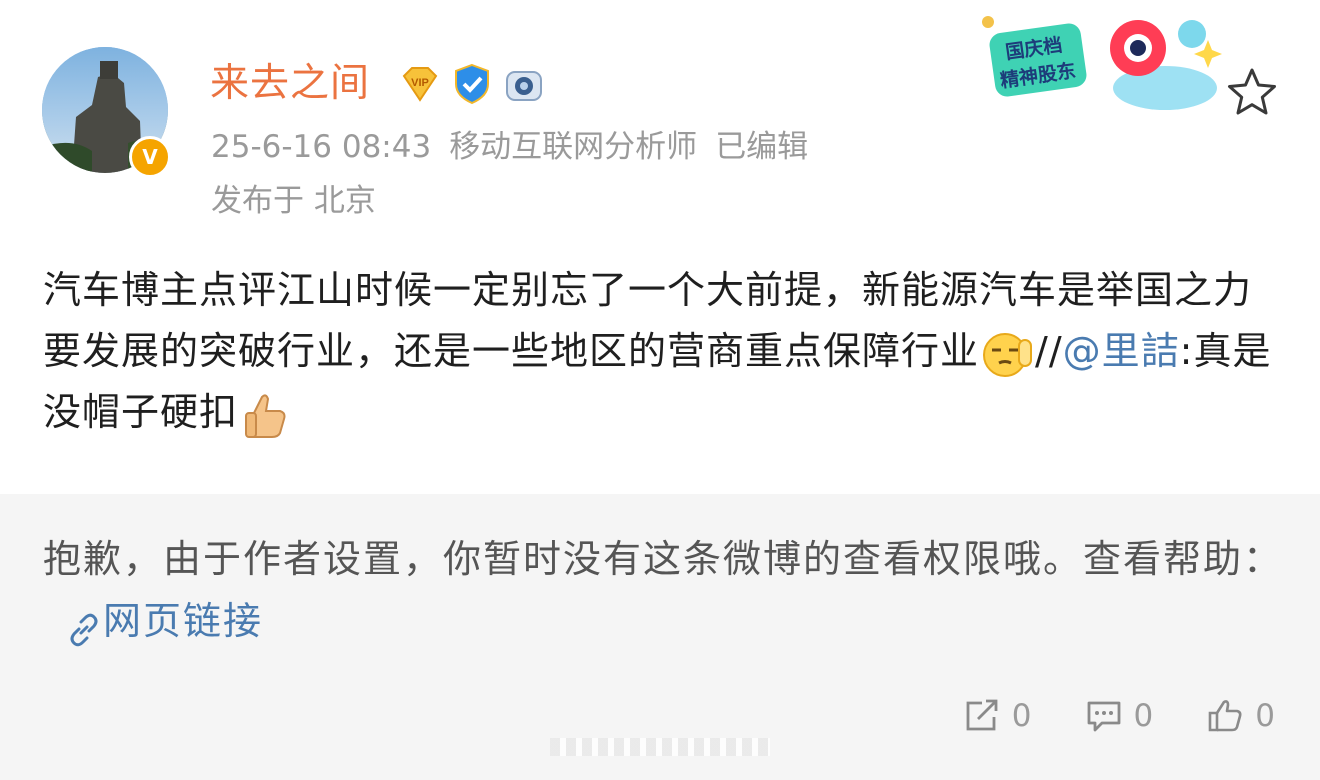 This screenshot has width=1320, height=780. I want to click on repost-button: 0, so click(998, 716).